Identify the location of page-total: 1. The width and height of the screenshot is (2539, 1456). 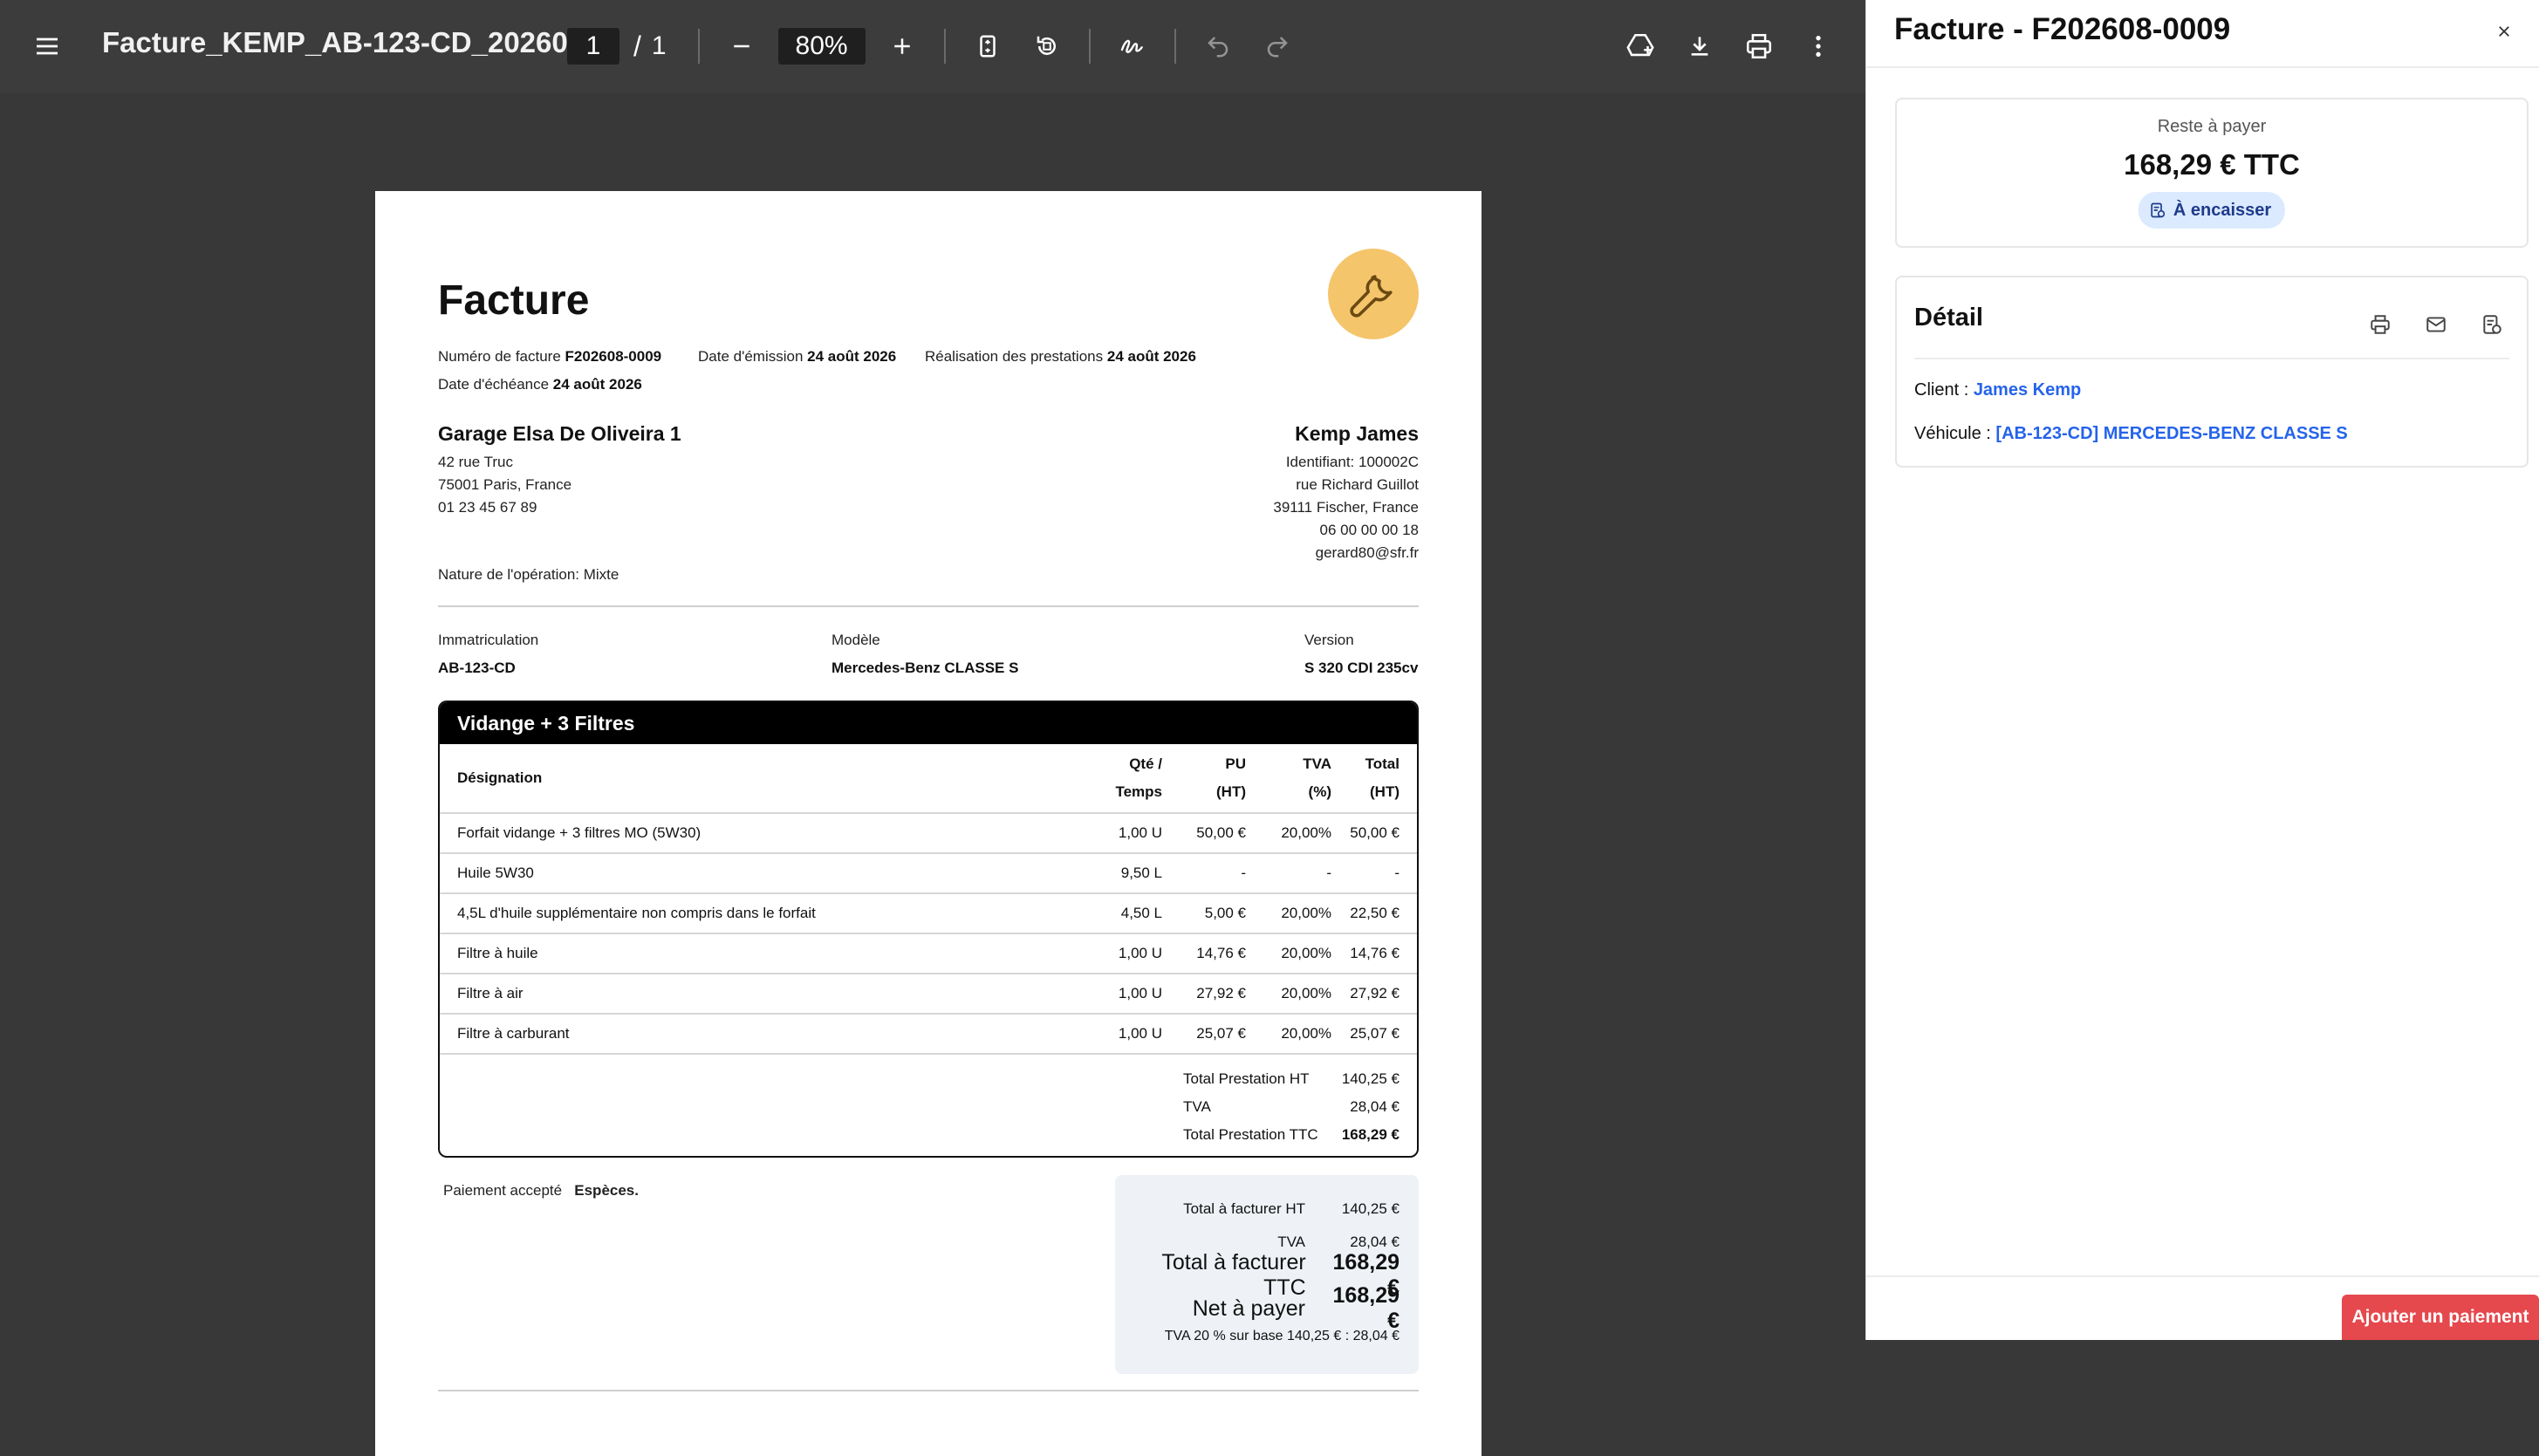
(659, 45).